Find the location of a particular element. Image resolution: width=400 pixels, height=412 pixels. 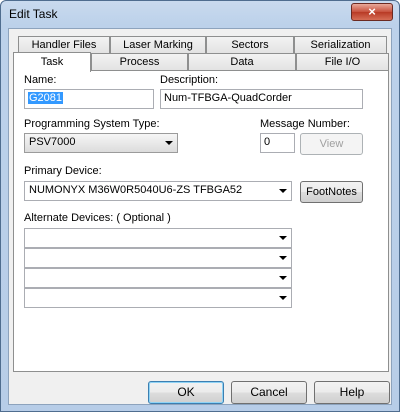

description-label: Description: is located at coordinates (189, 80).